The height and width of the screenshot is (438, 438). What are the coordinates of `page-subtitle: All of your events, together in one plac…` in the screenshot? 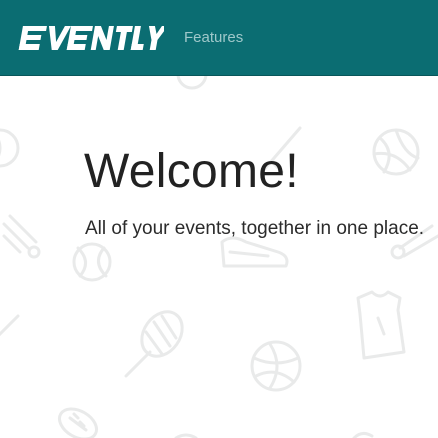 It's located at (255, 228).